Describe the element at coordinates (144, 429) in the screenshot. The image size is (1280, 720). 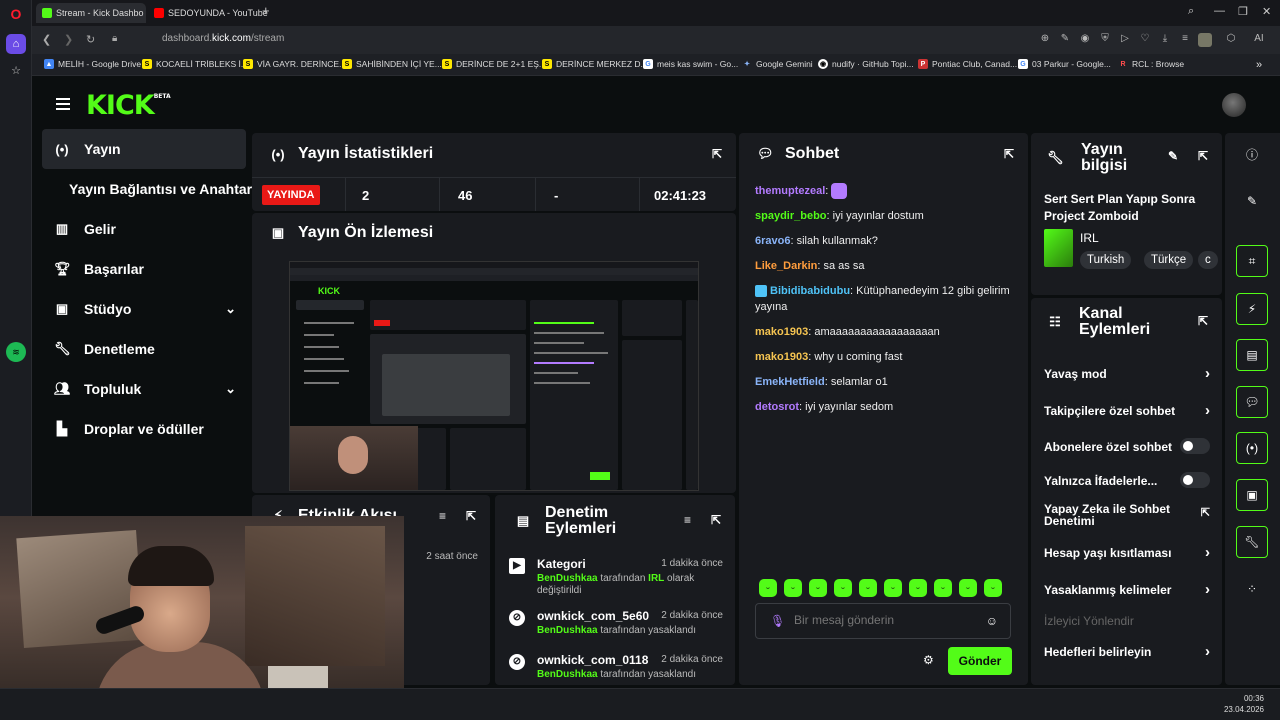
I see `nav-droplar: ▙ Droplar ve ödüller` at that location.